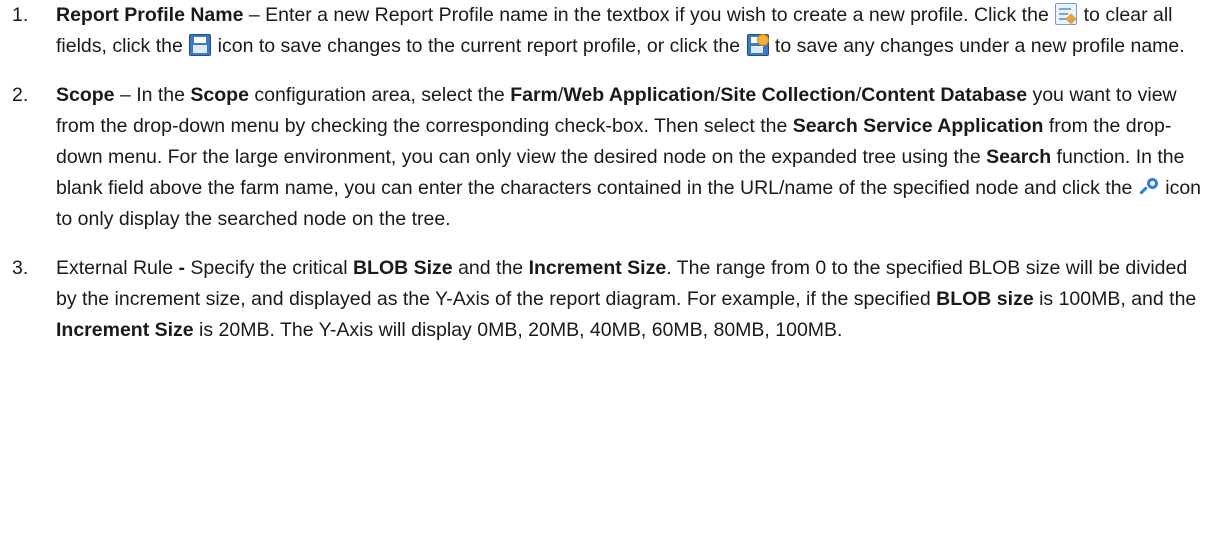 This screenshot has width=1219, height=550. I want to click on list-number: 2., so click(20, 95).